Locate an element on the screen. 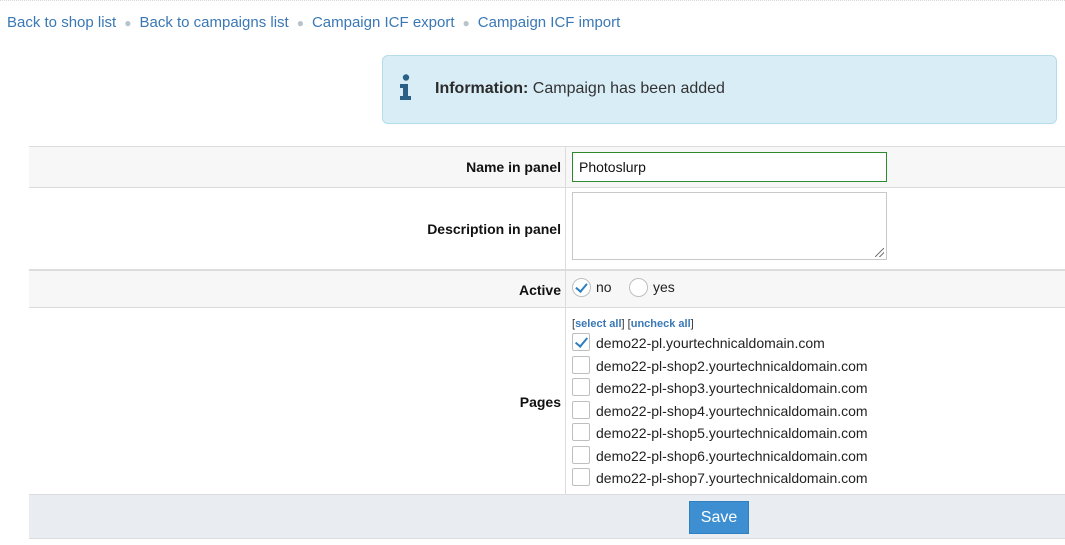 The image size is (1065, 545). pages-label: Pages is located at coordinates (540, 402).